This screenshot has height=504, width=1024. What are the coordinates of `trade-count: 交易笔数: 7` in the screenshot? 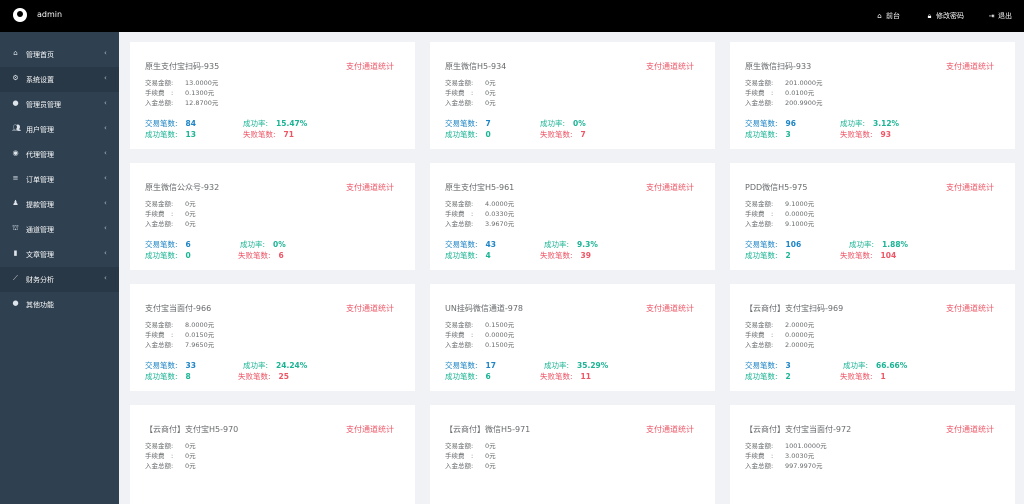 It's located at (468, 123).